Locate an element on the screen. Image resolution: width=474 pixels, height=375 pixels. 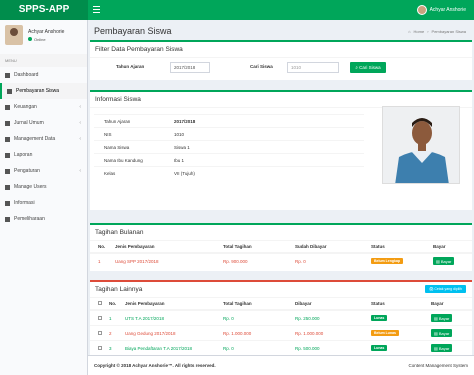
sidebar-item-jurnal-umum: Jurnal Umum ‹ is located at coordinates (43, 123).